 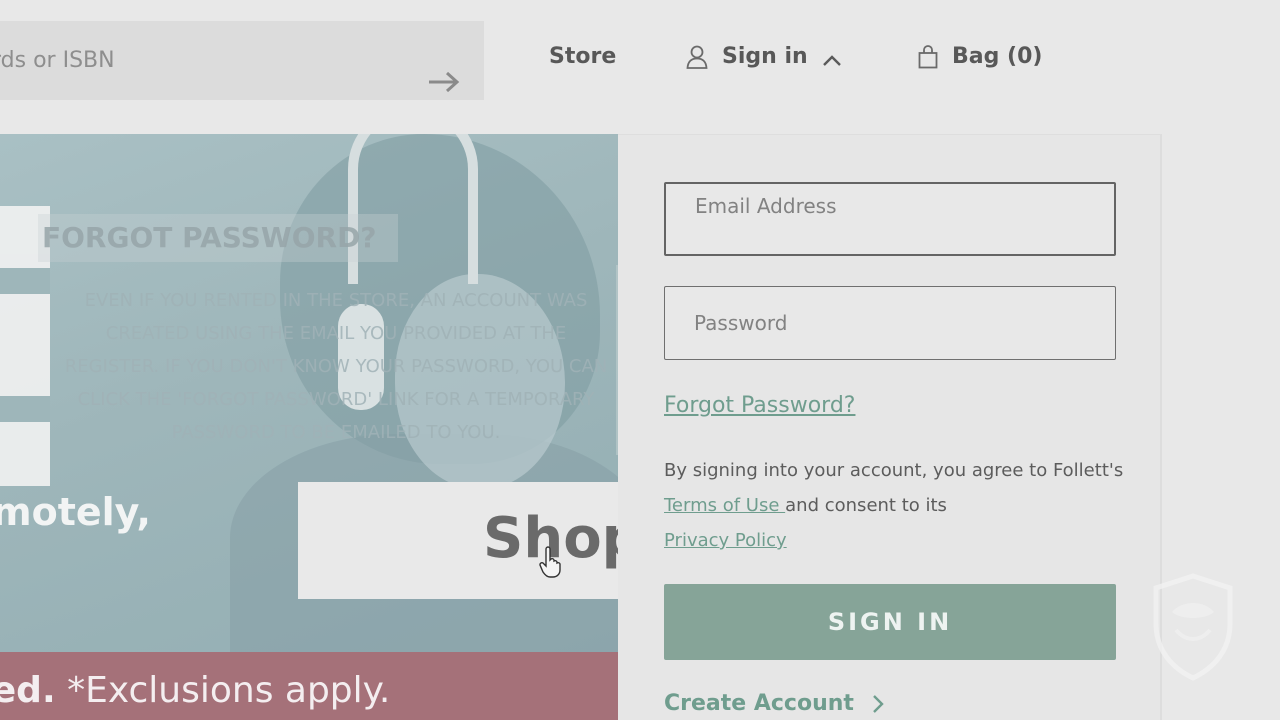 I want to click on nav-store-link: Store, so click(x=582, y=56).